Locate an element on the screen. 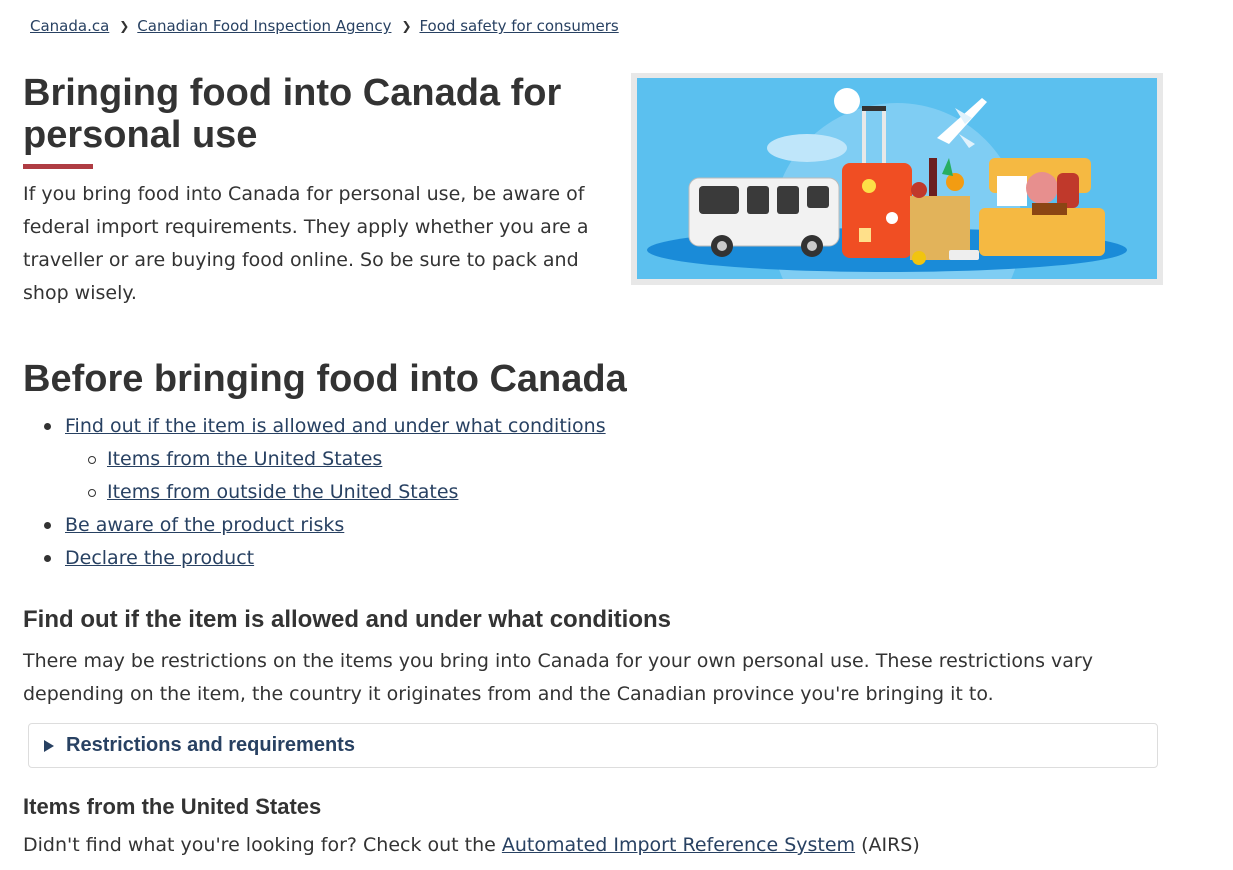 Image resolution: width=1233 pixels, height=870 pixels. breadcrumb-link-cfia: Canadian Food Inspection Agency is located at coordinates (264, 26).